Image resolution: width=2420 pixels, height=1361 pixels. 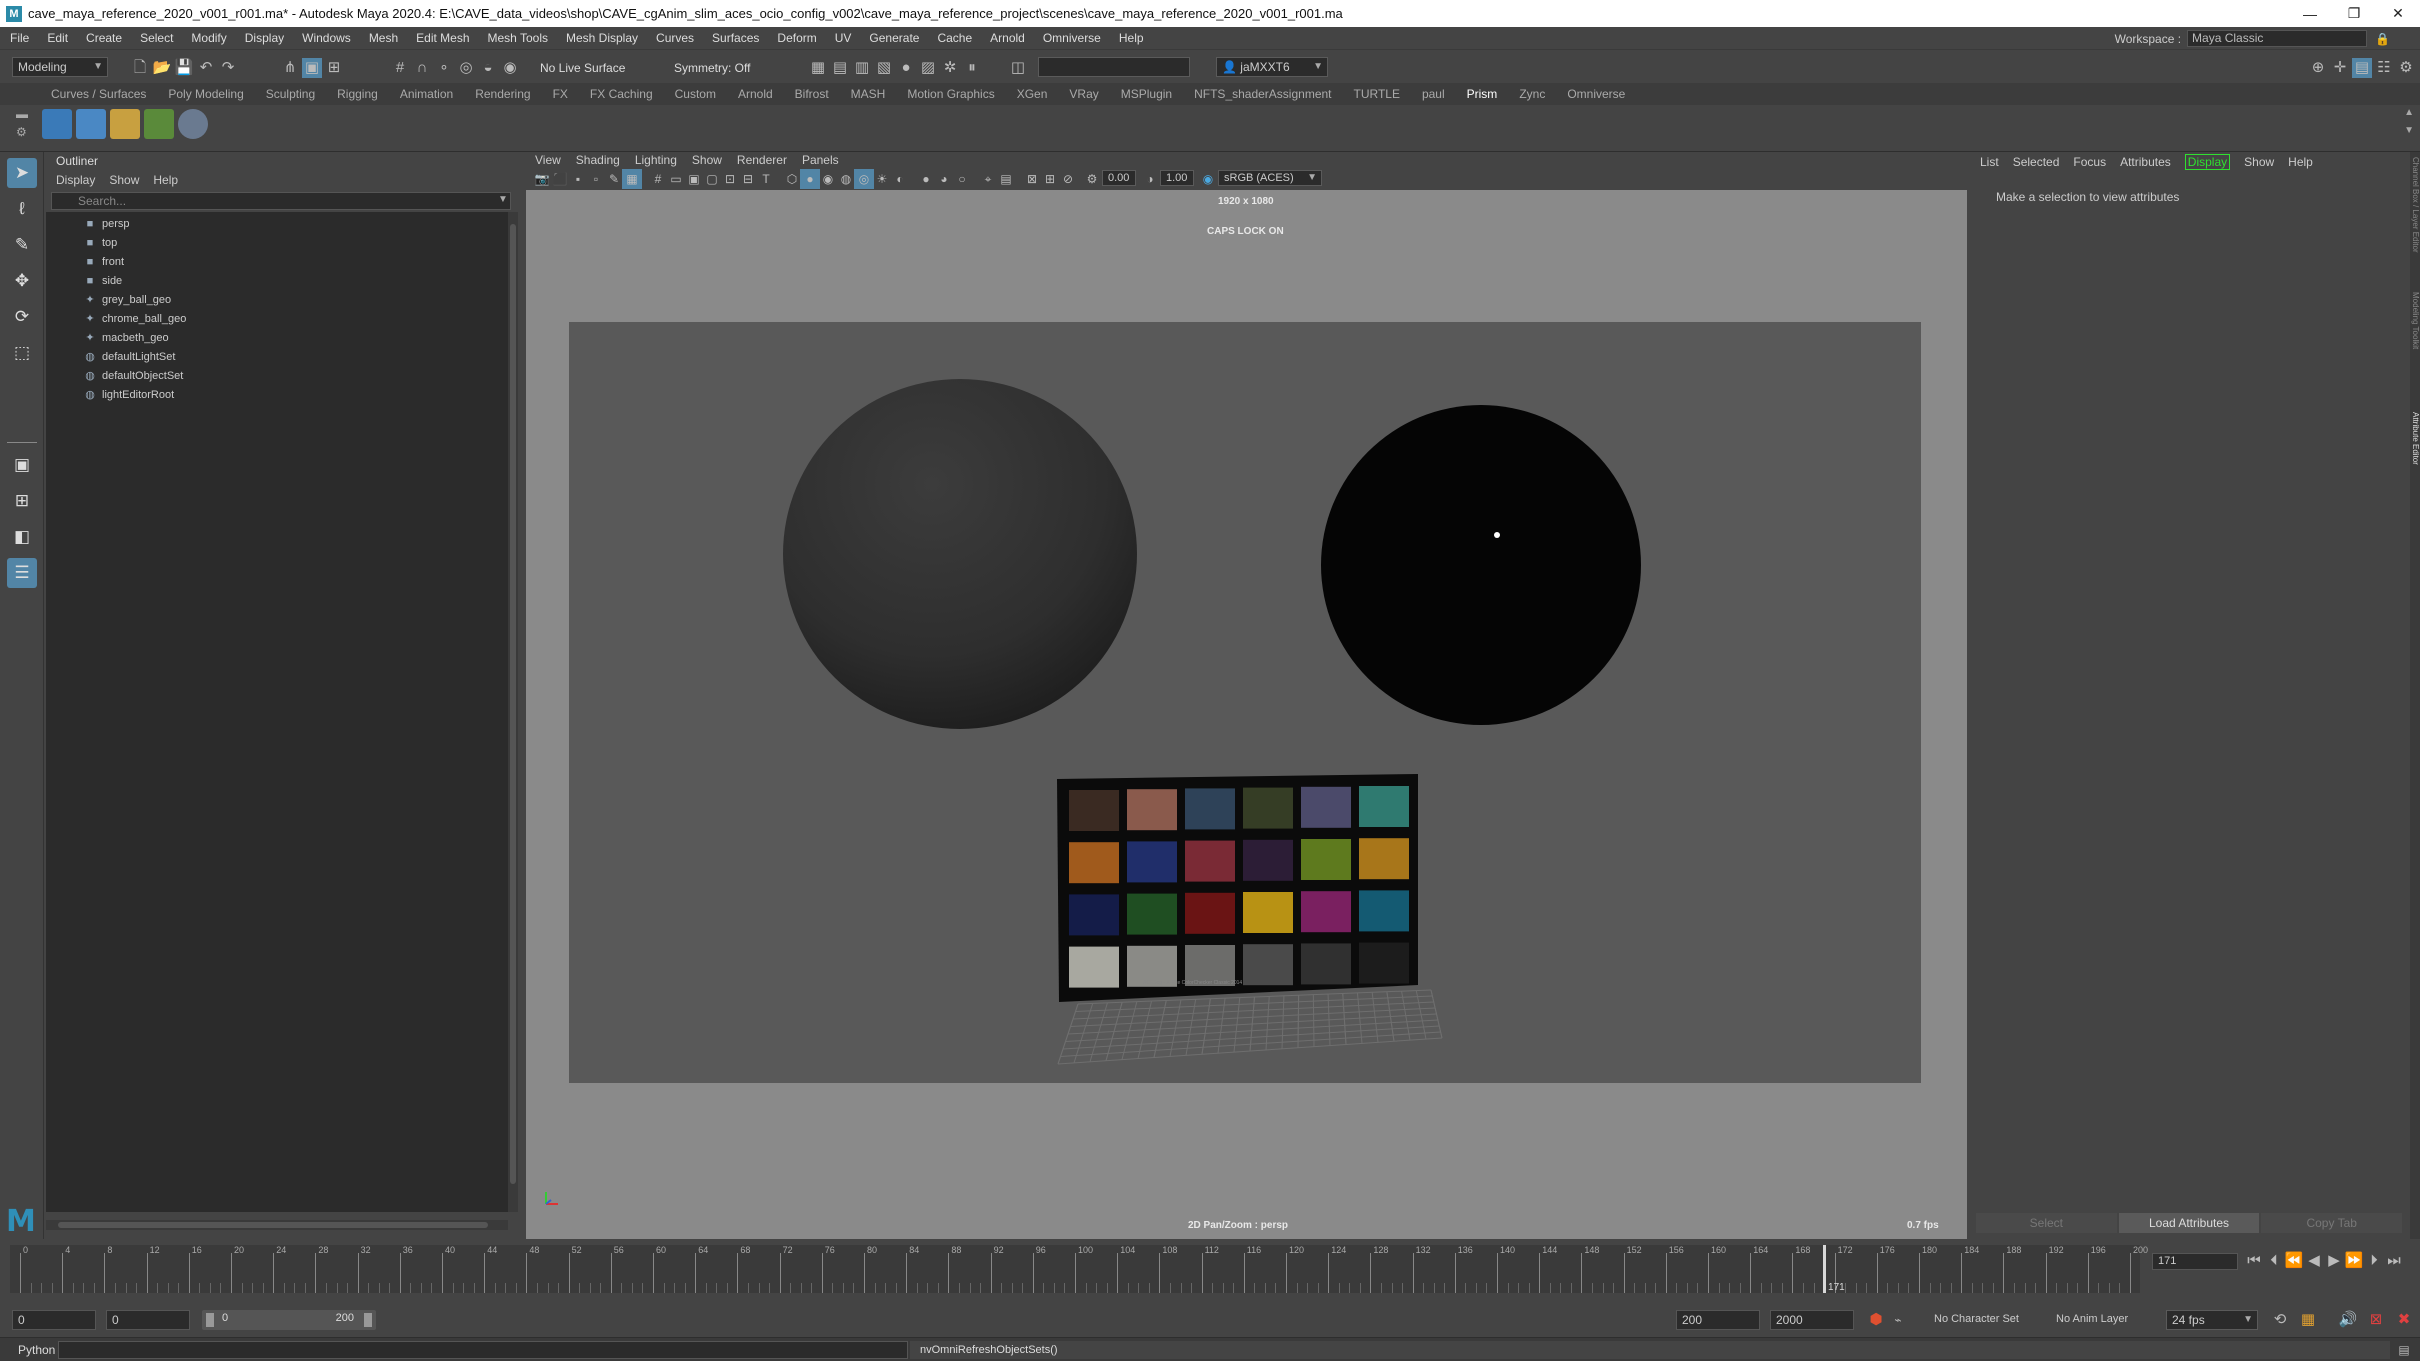 What do you see at coordinates (712, 179) in the screenshot?
I see `gate-mask-icon: ▢` at bounding box center [712, 179].